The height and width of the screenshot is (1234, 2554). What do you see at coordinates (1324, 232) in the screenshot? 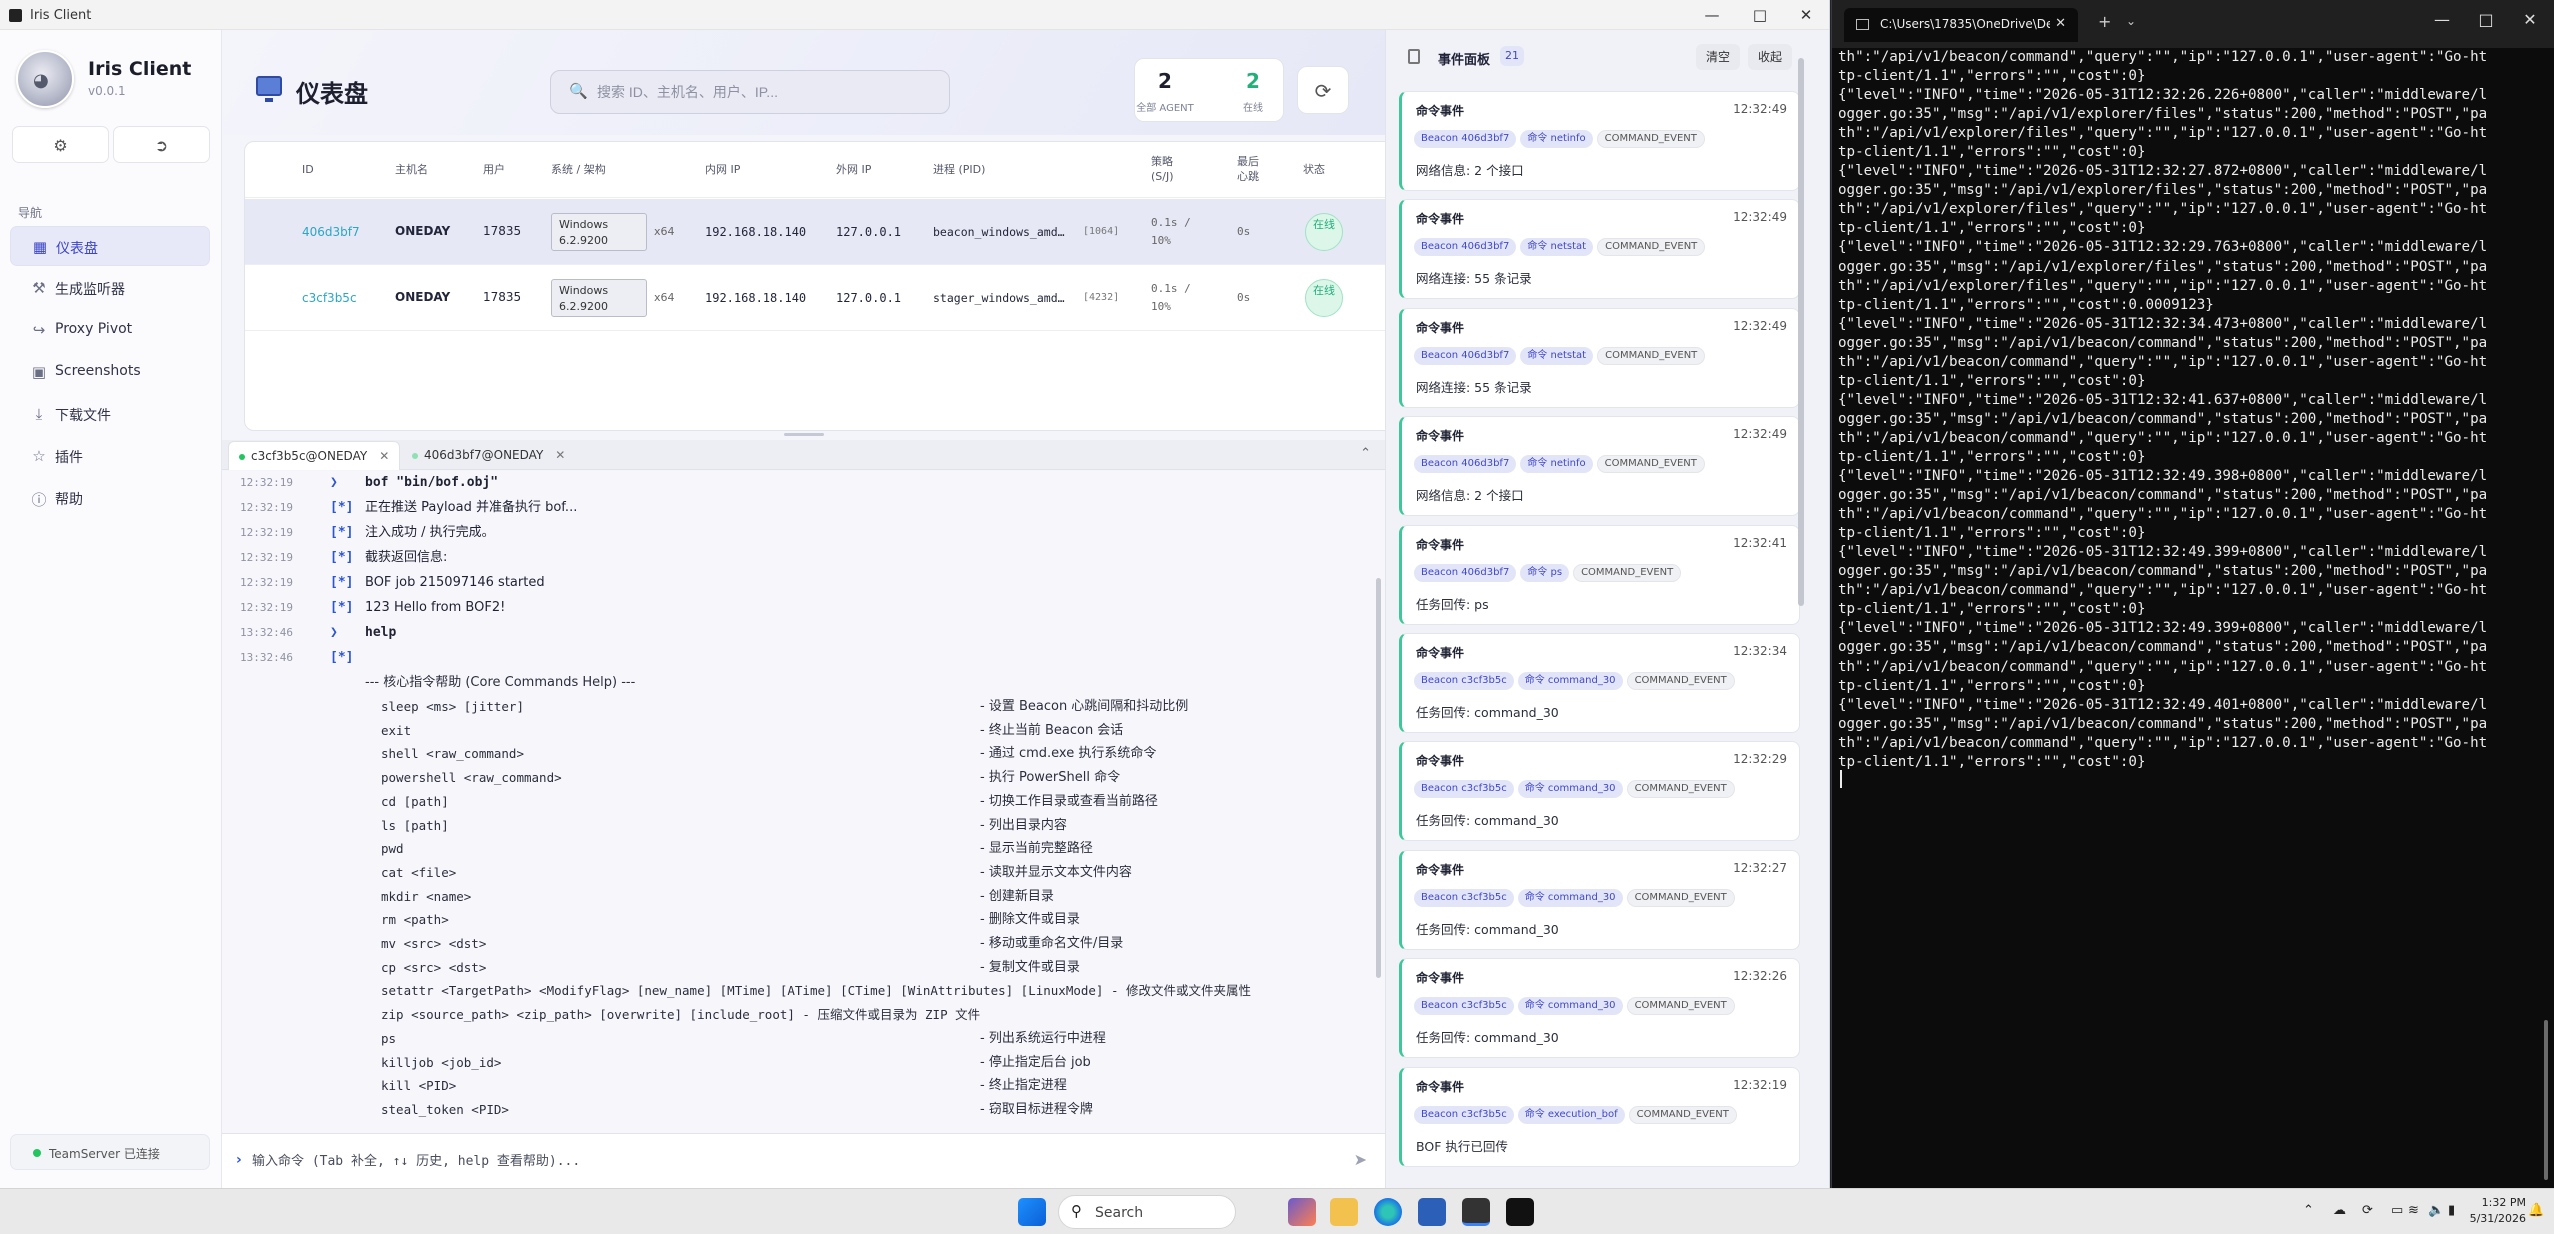
I see `status-badge: 在线` at bounding box center [1324, 232].